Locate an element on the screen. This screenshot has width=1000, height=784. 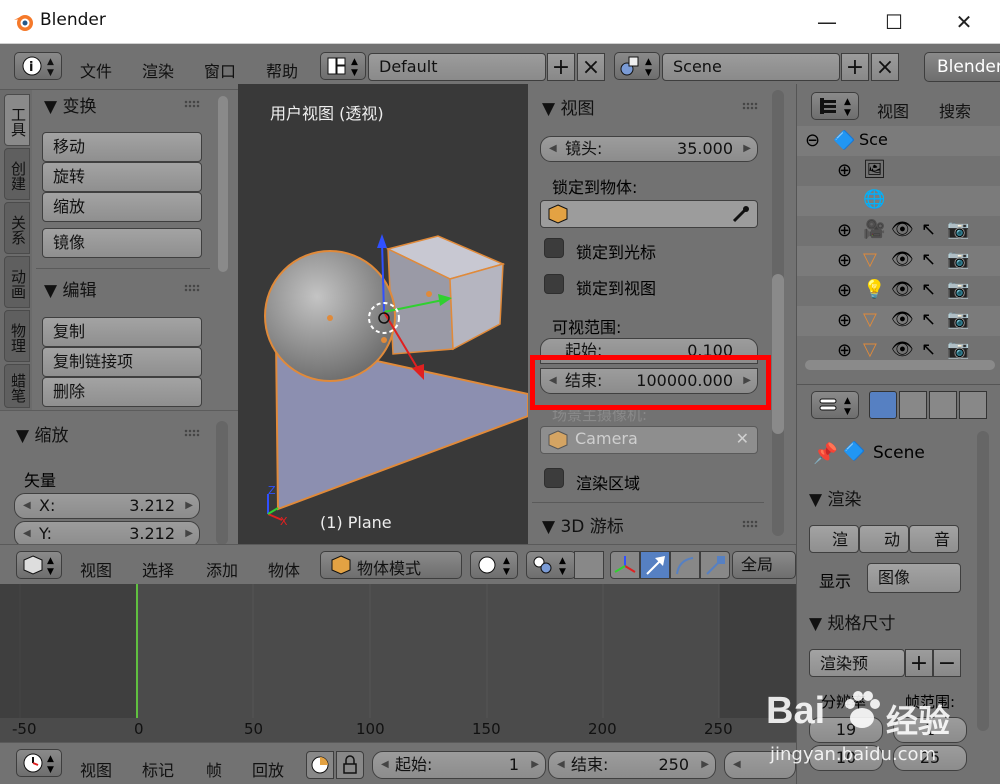
scene-camera-field: Camera ✕ is located at coordinates (649, 440).